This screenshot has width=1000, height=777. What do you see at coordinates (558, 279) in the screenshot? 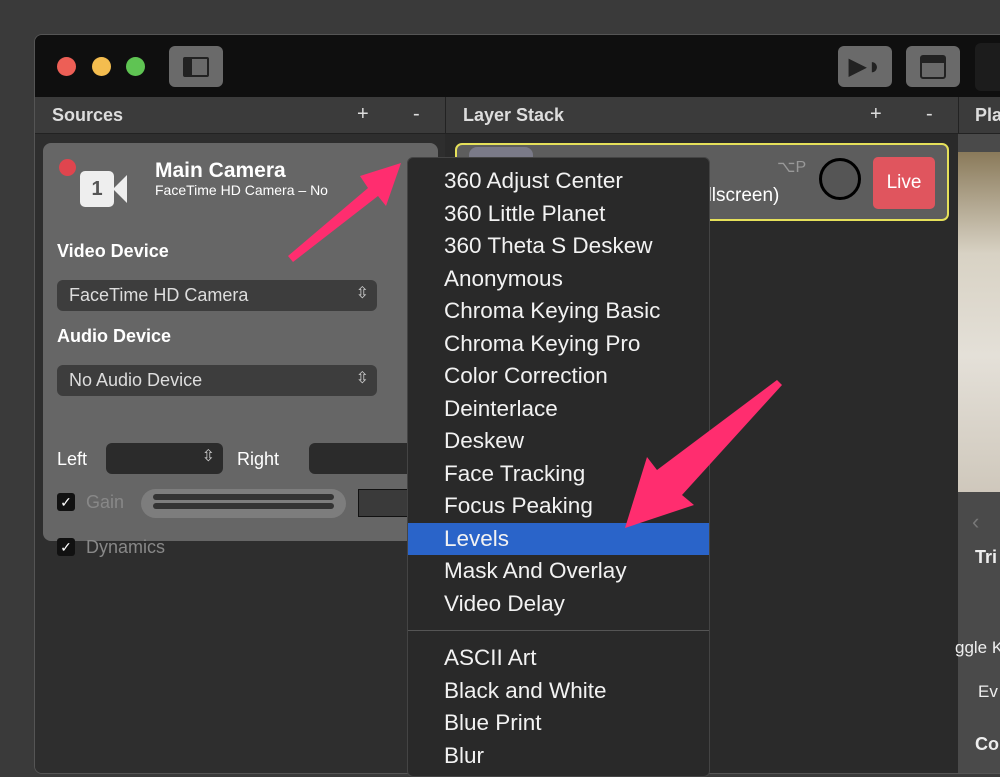
I see `menu-item: Anonymous` at bounding box center [558, 279].